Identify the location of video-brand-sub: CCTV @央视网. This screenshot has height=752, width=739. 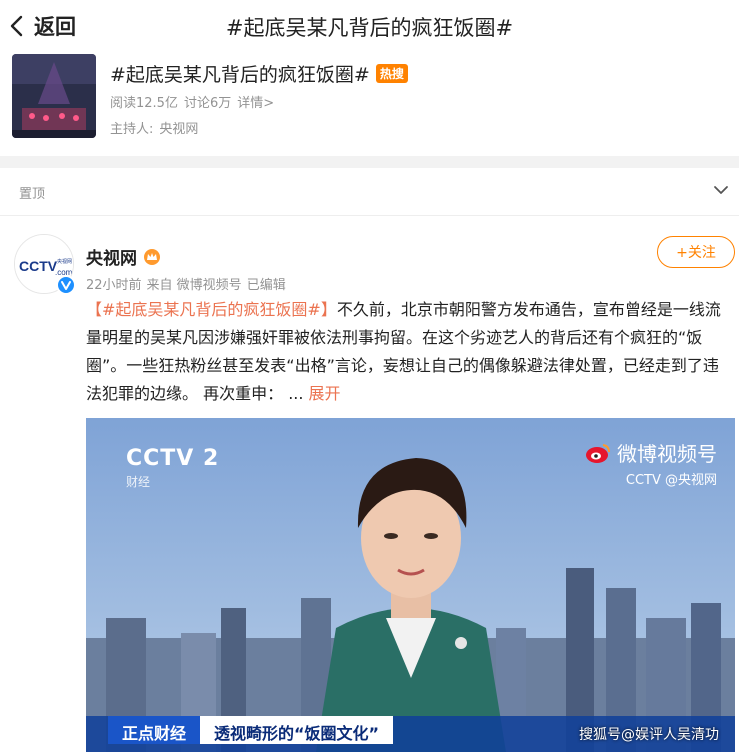
(671, 480).